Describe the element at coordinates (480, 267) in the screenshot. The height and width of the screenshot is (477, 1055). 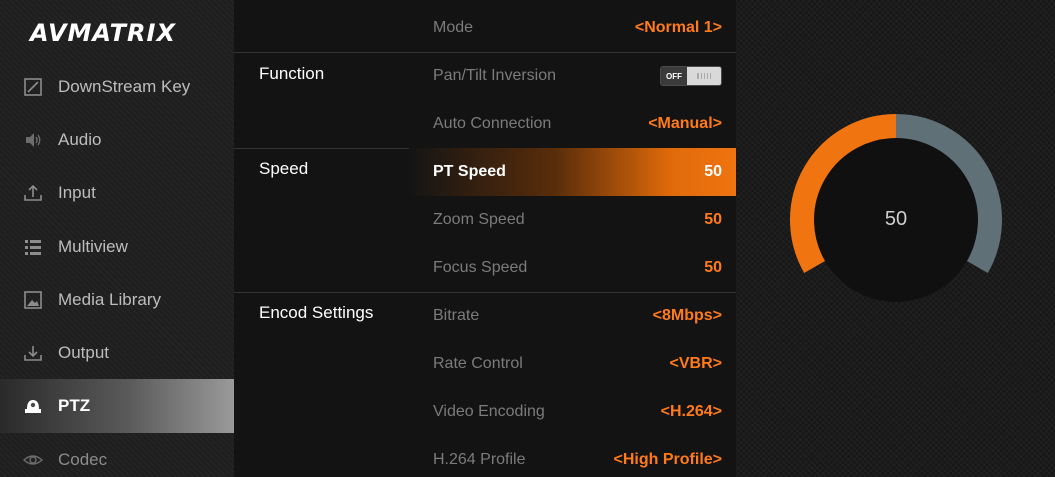
I see `setting-label: Focus Speed` at that location.